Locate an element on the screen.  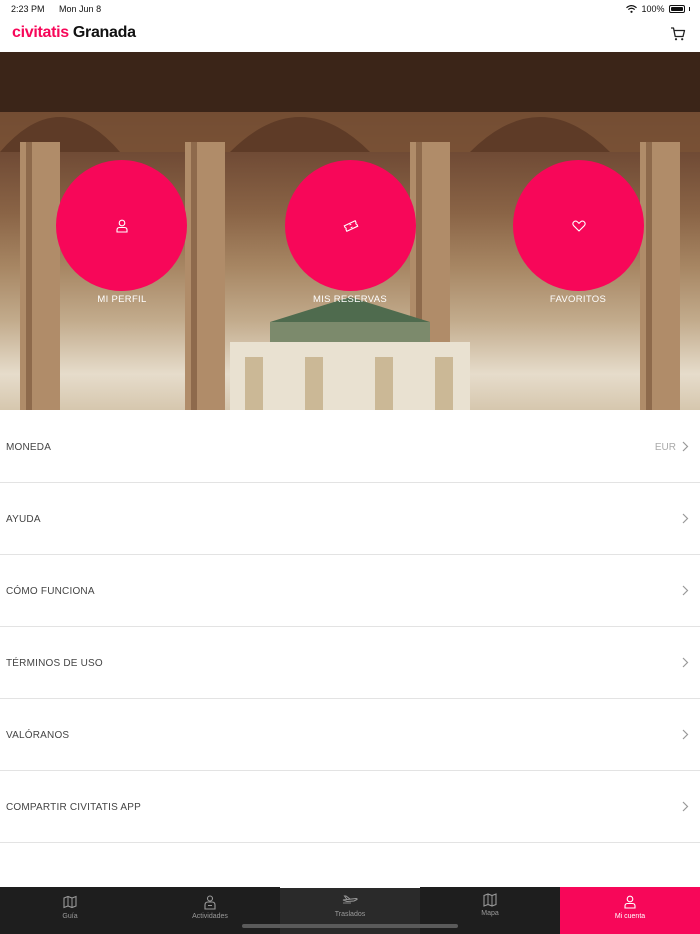
tab-label: Traslados is located at coordinates (350, 914).